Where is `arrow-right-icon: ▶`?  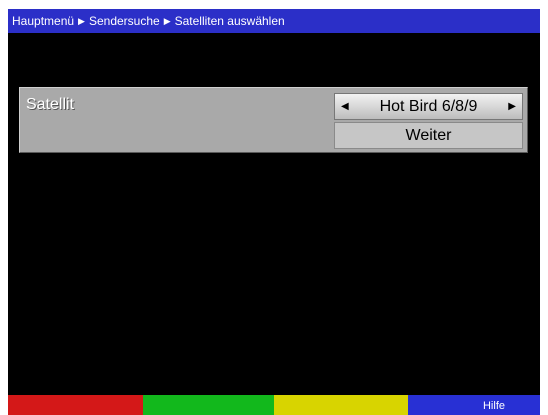
arrow-right-icon: ▶ is located at coordinates (512, 106).